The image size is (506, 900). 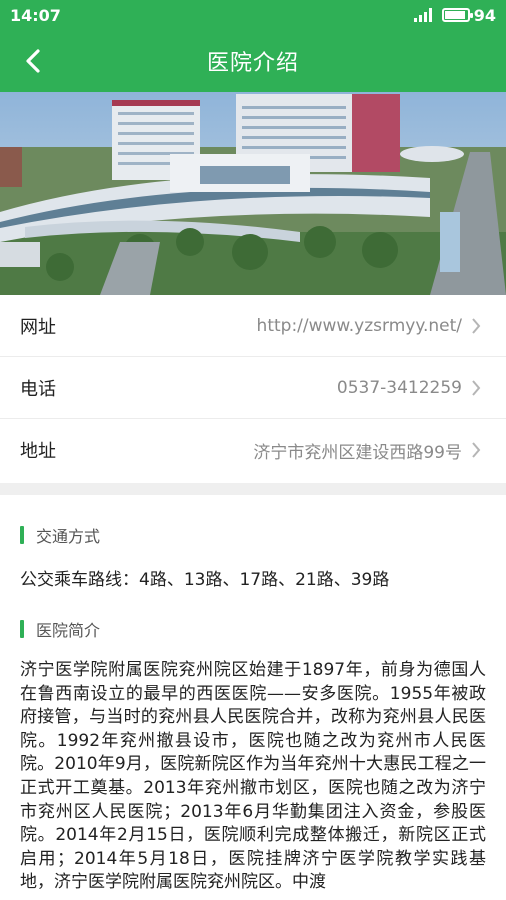 I want to click on website-value: http://www.yzsrmyy.net/, so click(x=359, y=325).